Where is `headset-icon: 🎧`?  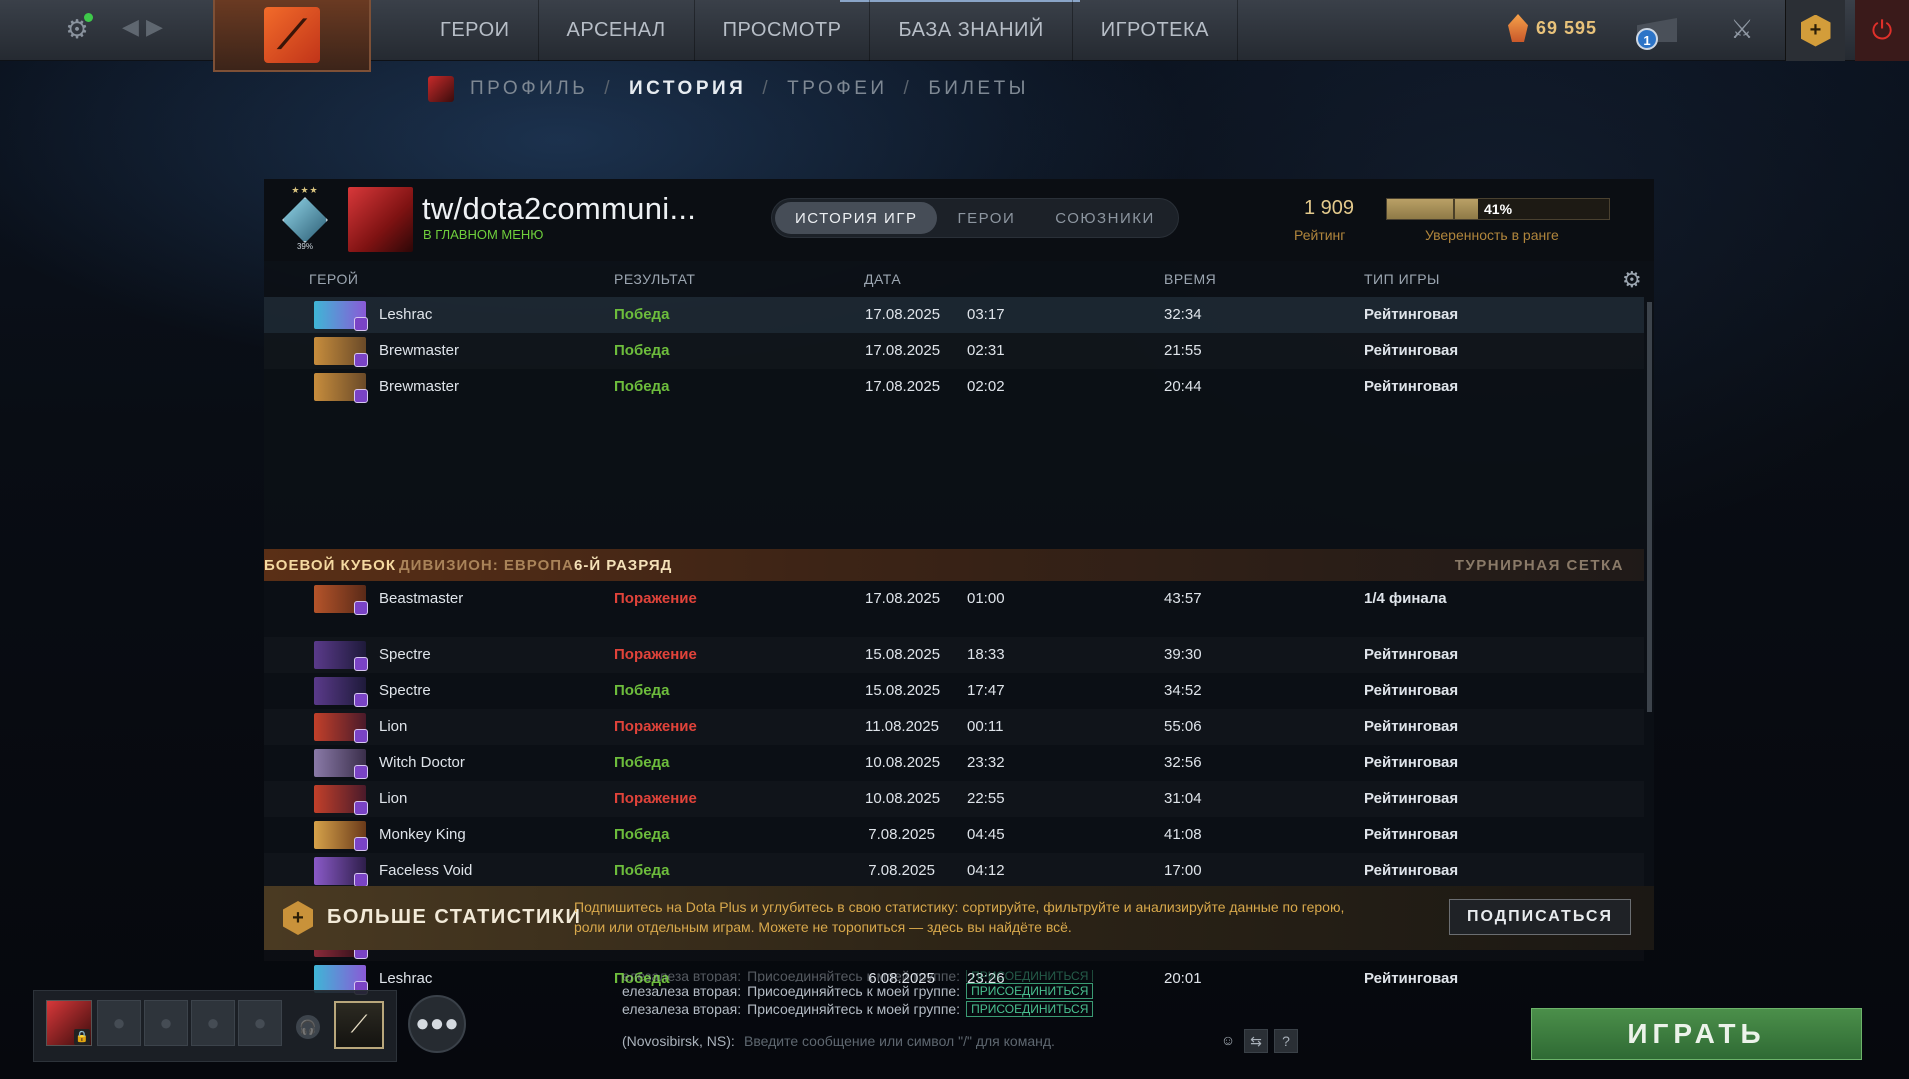
headset-icon: 🎧 is located at coordinates (308, 1027).